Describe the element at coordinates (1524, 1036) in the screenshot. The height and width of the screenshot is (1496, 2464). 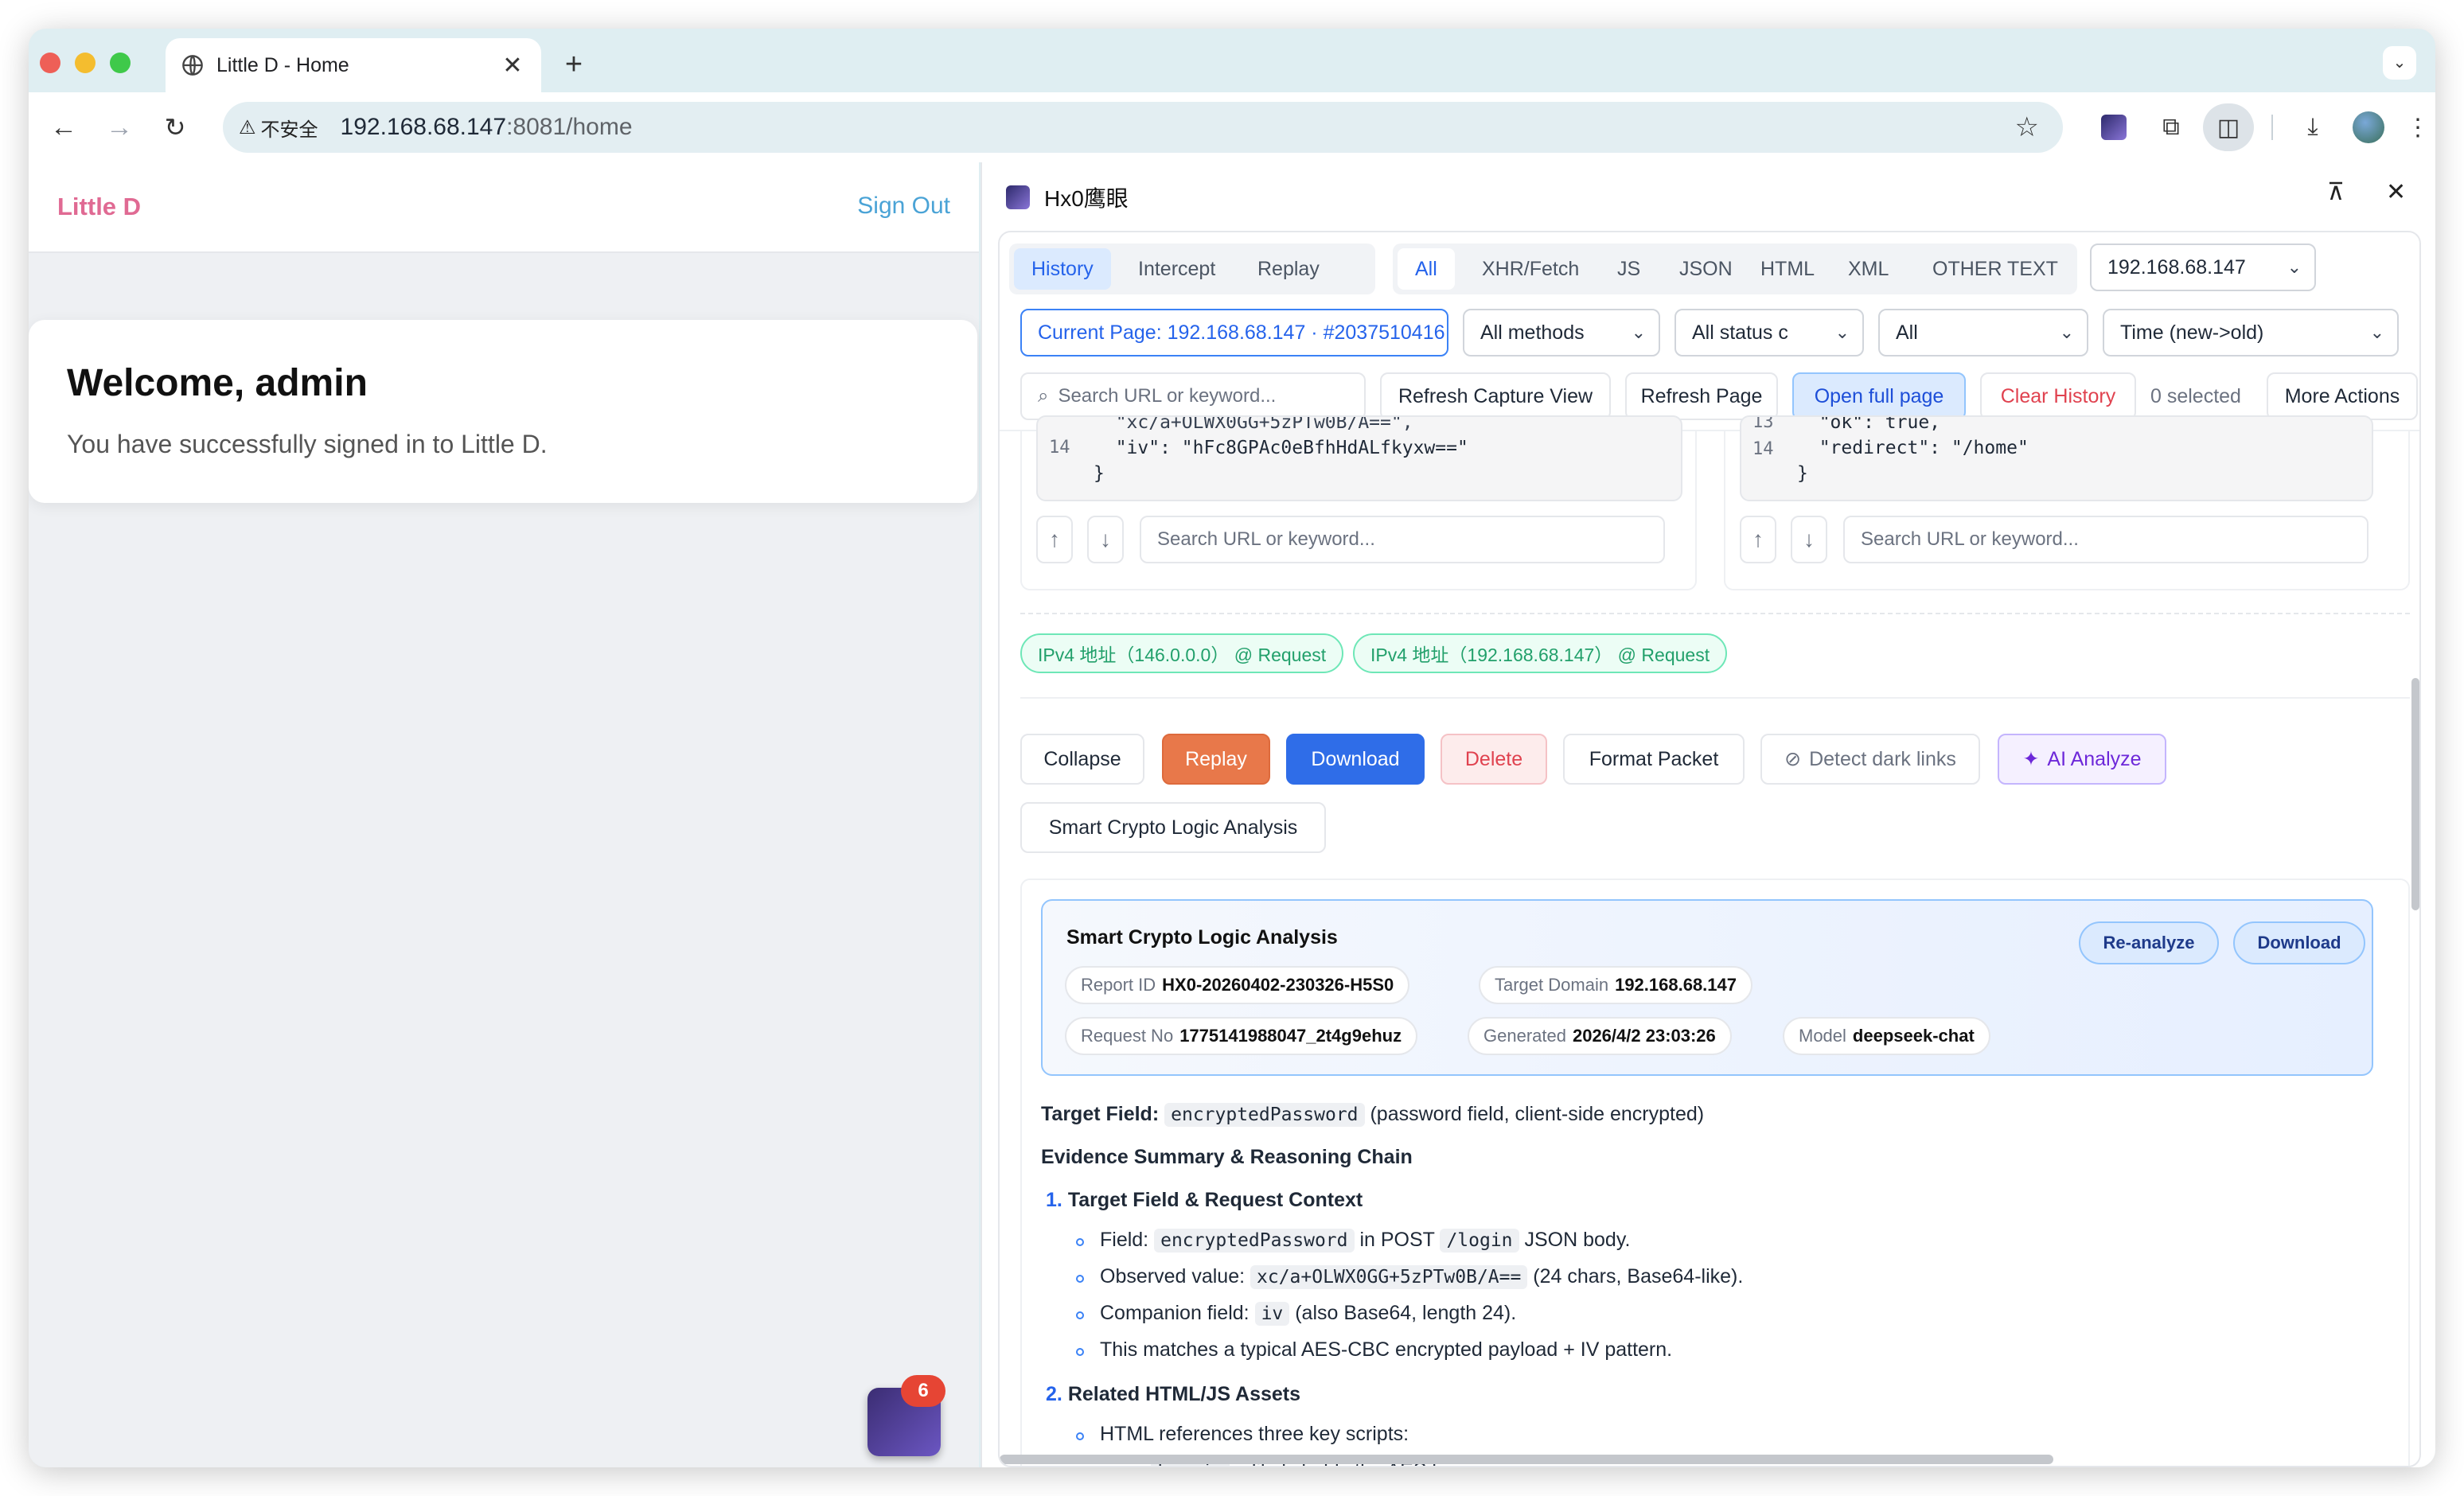
I see `pill-label: Generated` at that location.